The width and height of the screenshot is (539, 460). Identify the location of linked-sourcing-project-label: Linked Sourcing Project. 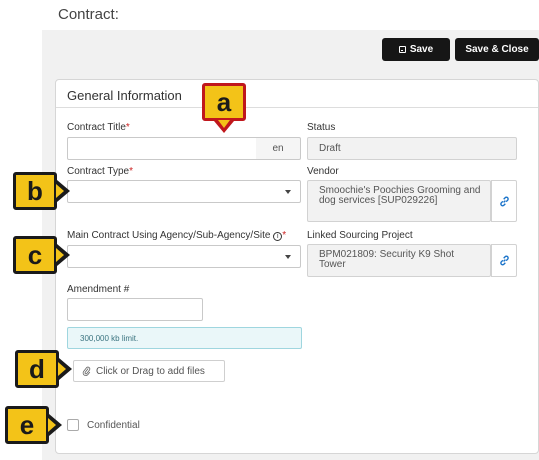
(360, 235).